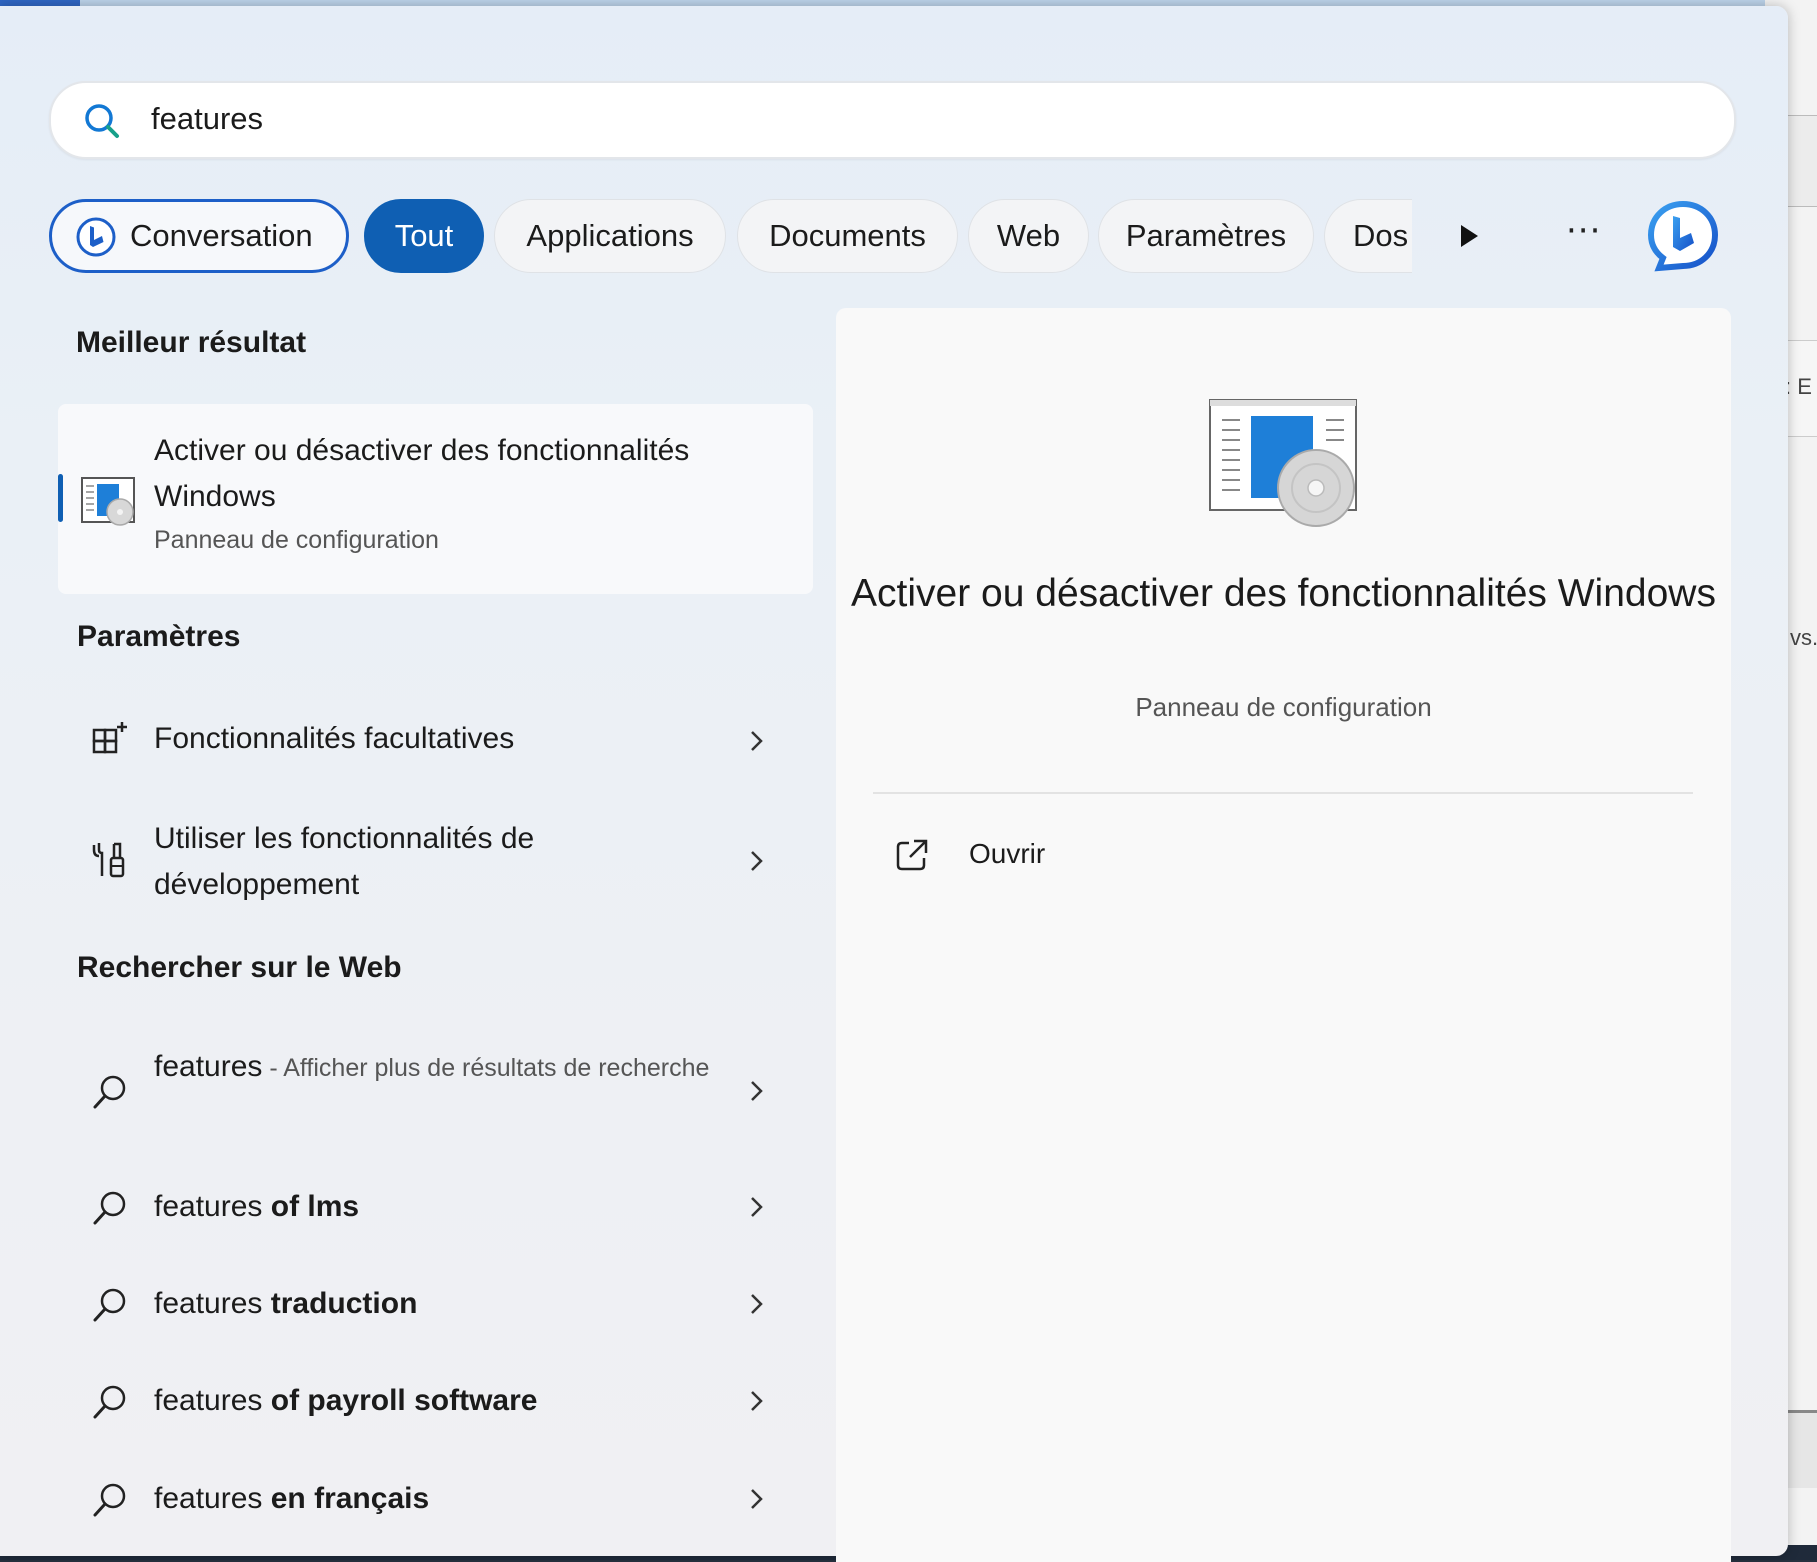 This screenshot has height=1562, width=1817. Describe the element at coordinates (1007, 853) in the screenshot. I see `open-action-label: Ouvrir` at that location.